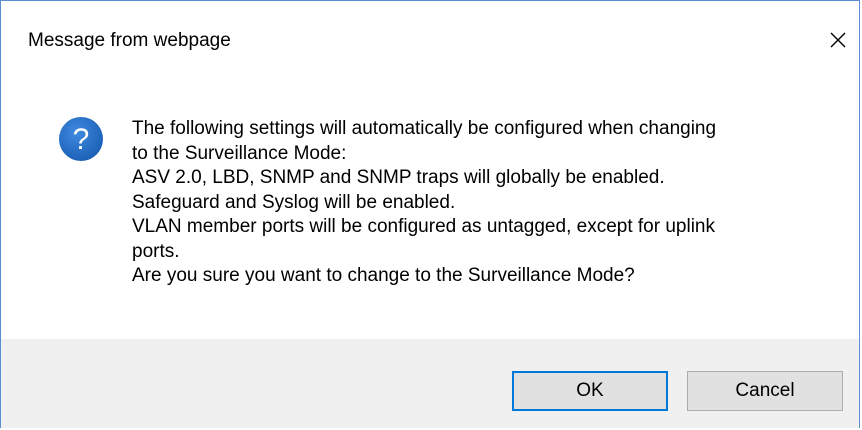 The width and height of the screenshot is (862, 430). Describe the element at coordinates (590, 391) in the screenshot. I see `ok-button: OK` at that location.